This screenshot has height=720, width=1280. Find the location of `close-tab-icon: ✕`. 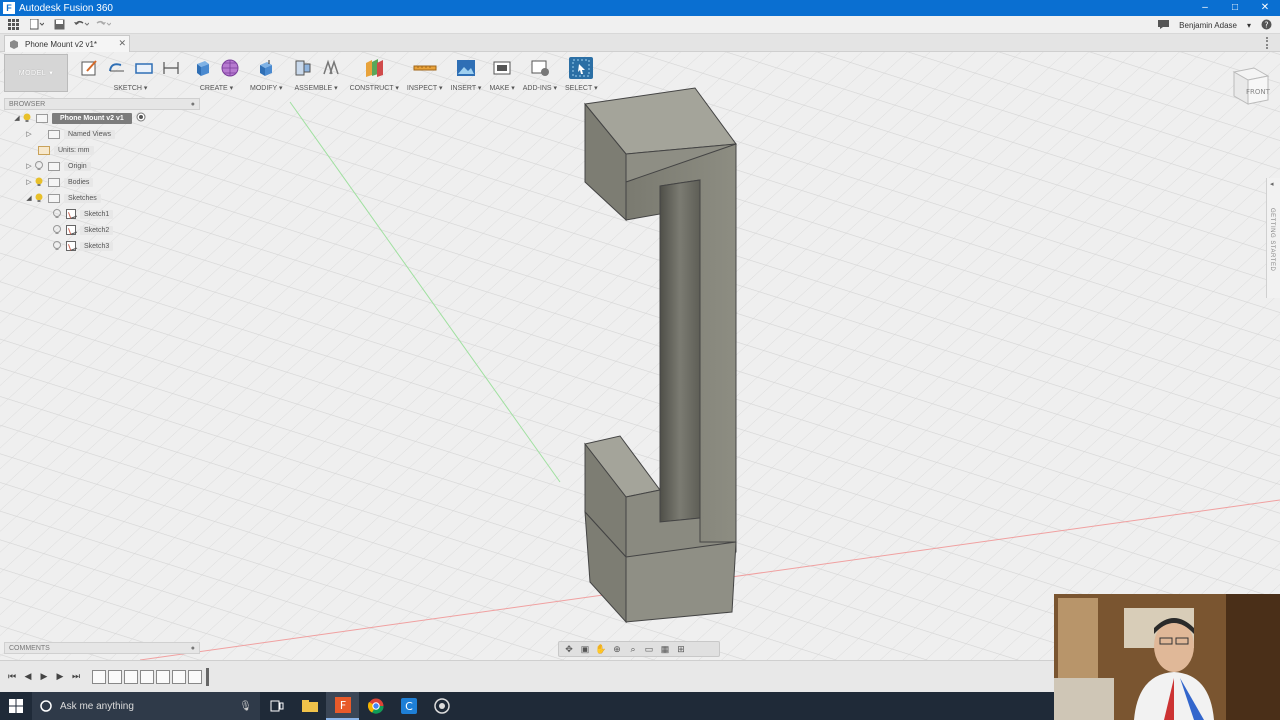

close-tab-icon: ✕ is located at coordinates (122, 43).